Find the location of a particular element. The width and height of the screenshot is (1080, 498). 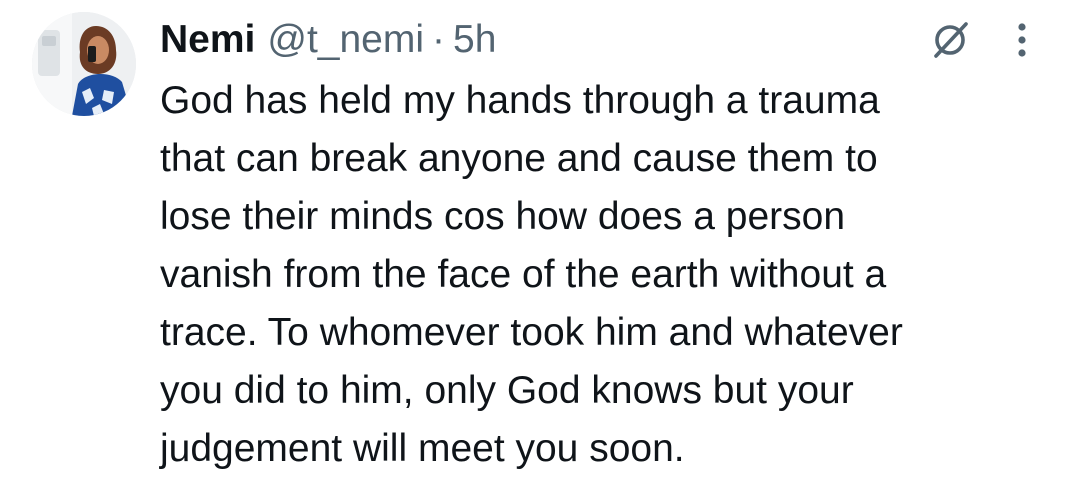

avatar is located at coordinates (84, 64).